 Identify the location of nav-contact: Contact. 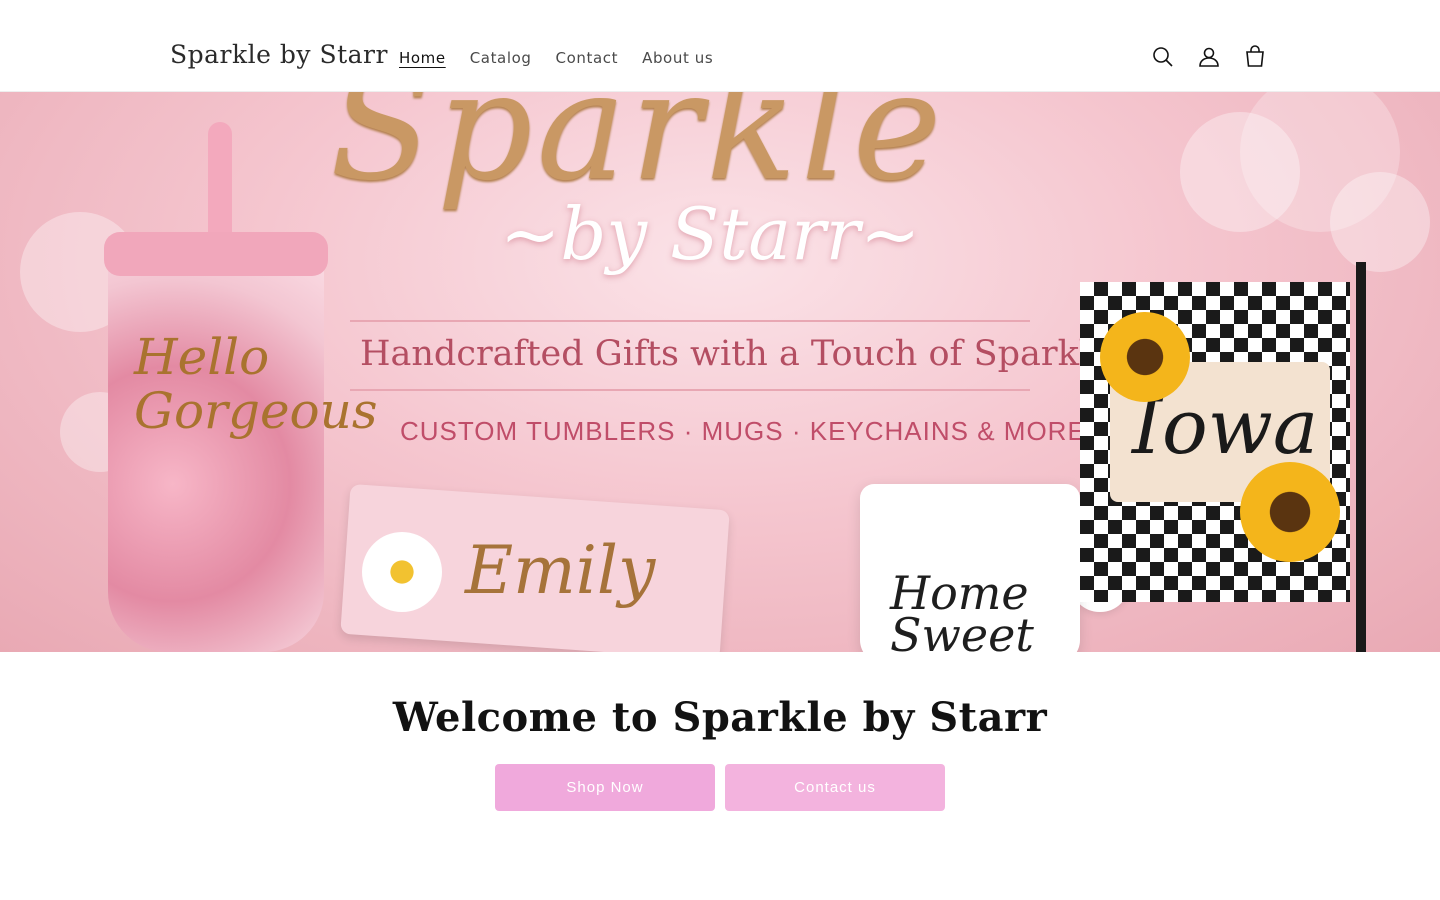
(587, 58).